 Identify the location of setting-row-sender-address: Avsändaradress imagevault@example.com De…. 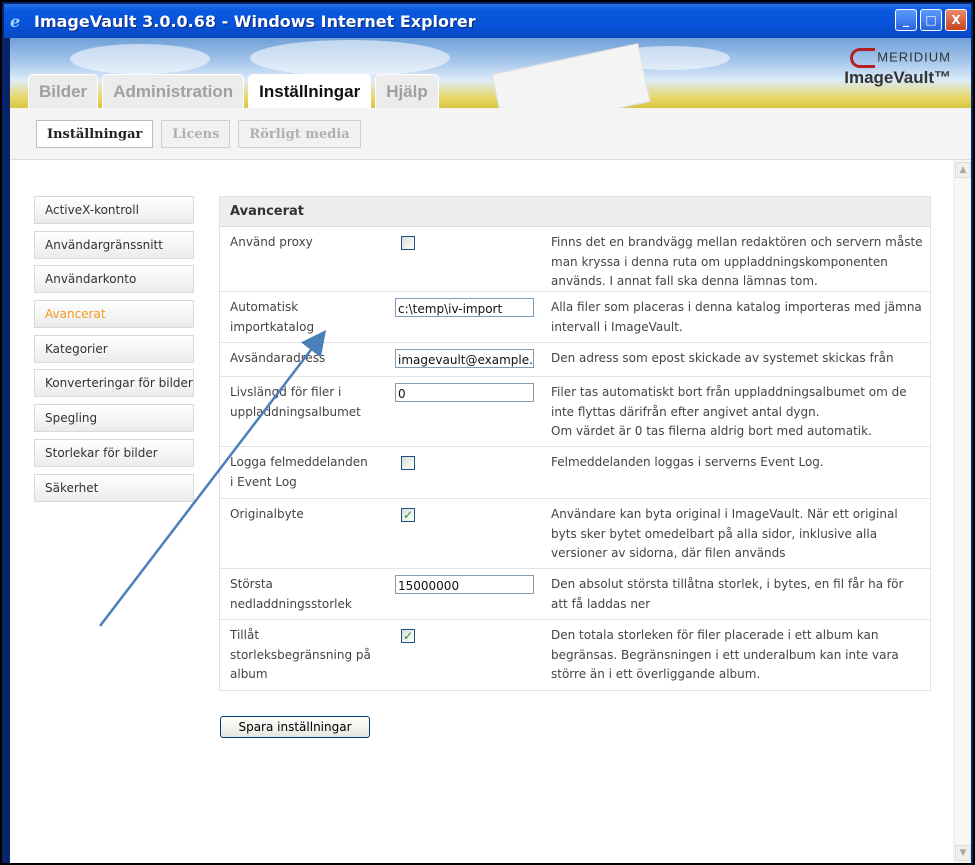
(575, 360).